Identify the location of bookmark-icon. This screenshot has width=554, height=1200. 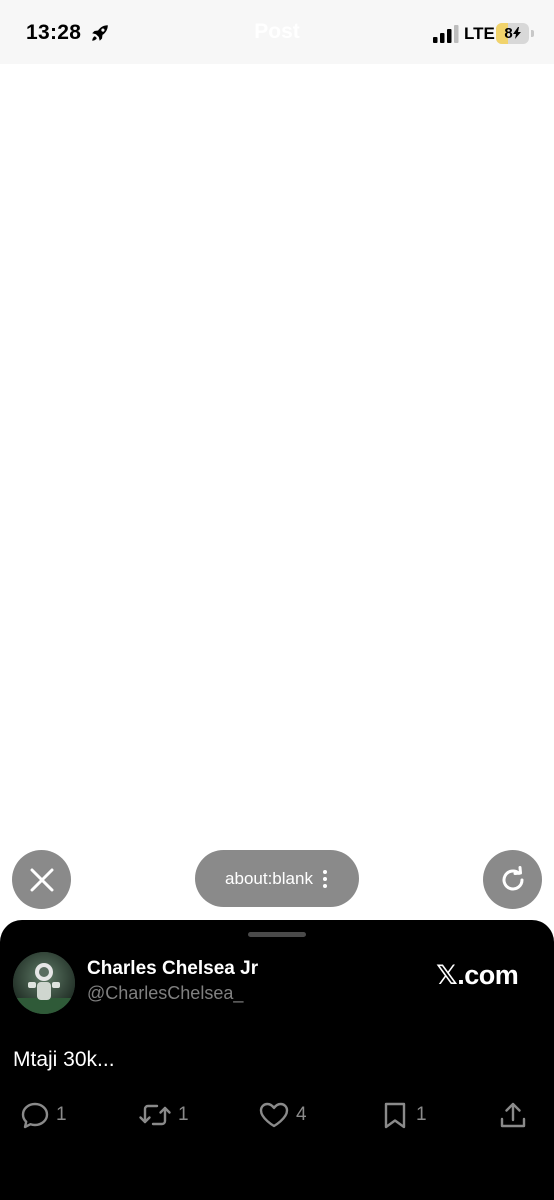
(395, 1115).